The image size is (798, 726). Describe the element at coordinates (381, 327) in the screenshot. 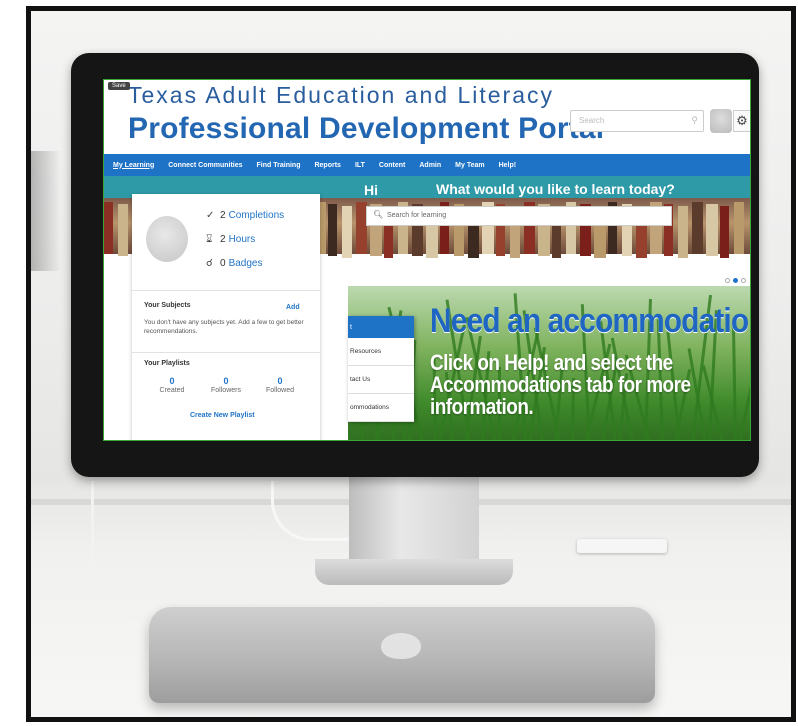

I see `help-menu-header: t` at that location.